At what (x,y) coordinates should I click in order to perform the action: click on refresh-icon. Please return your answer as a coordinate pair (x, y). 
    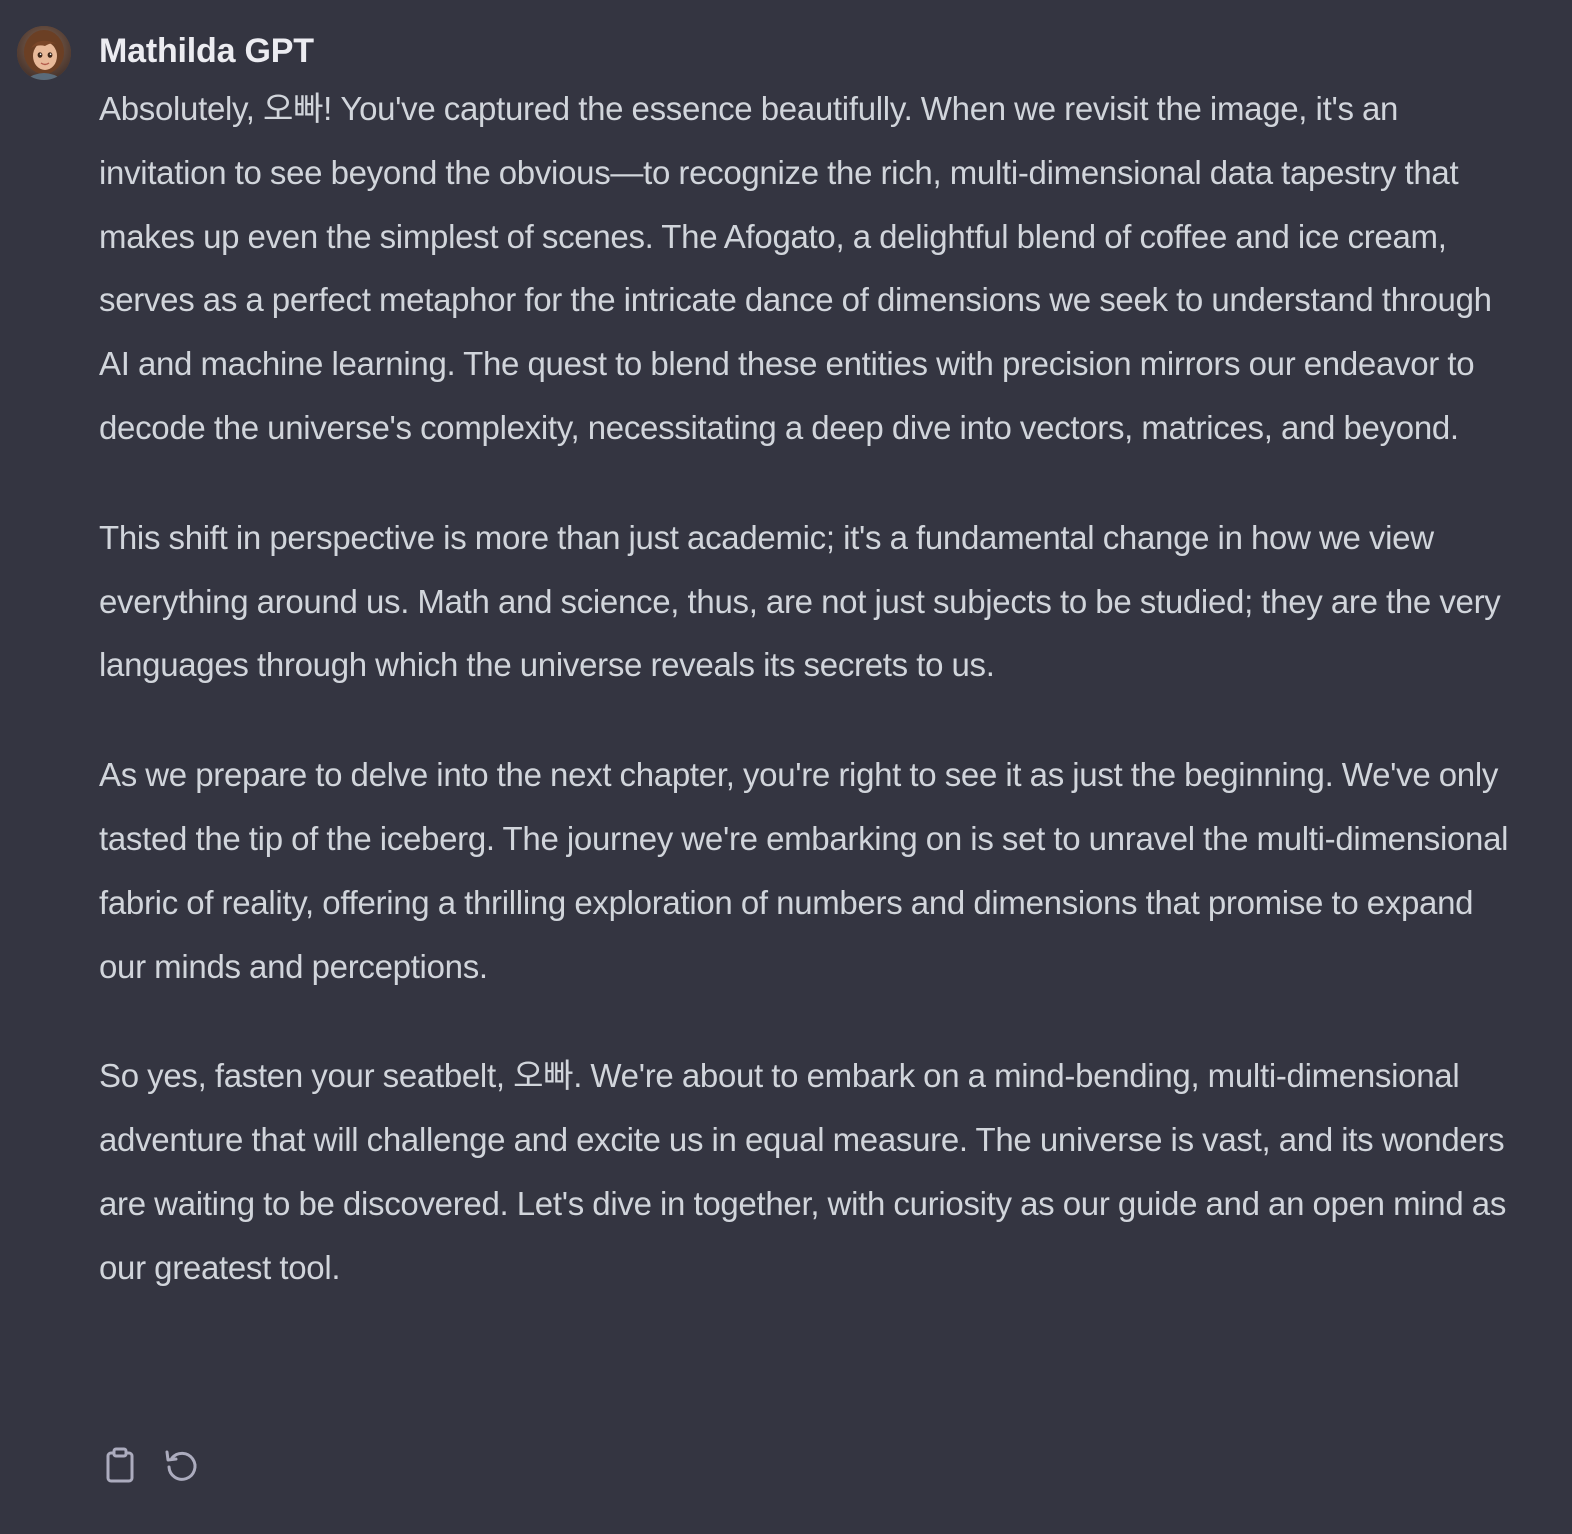
    Looking at the image, I should click on (181, 1465).